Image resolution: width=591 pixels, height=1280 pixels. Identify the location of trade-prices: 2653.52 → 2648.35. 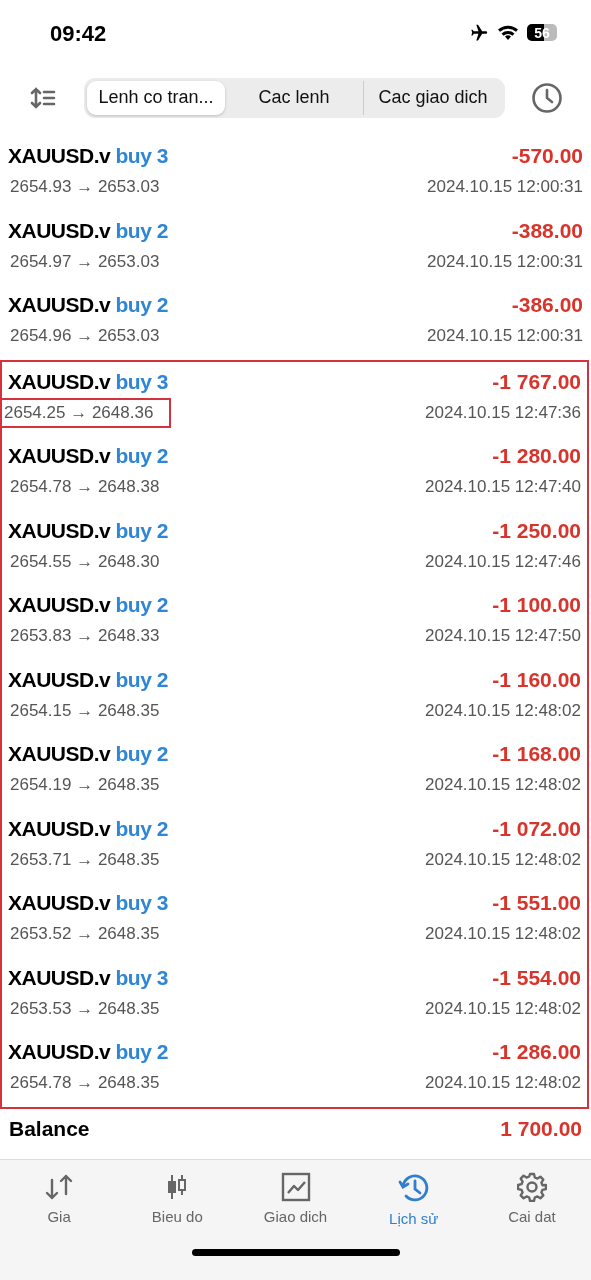
(85, 934).